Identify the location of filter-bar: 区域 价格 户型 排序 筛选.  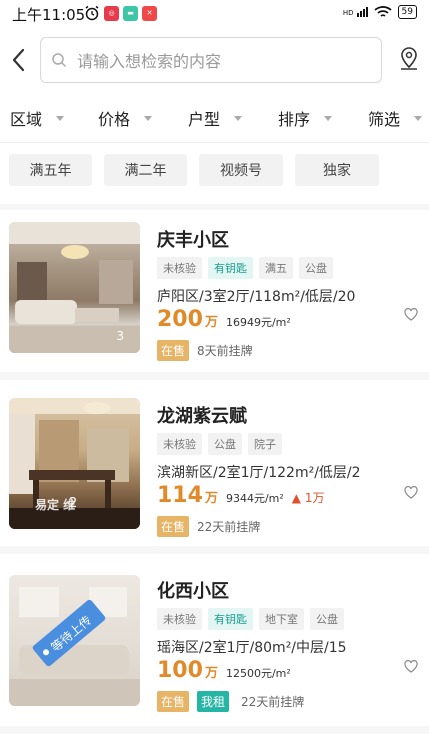
(214, 117).